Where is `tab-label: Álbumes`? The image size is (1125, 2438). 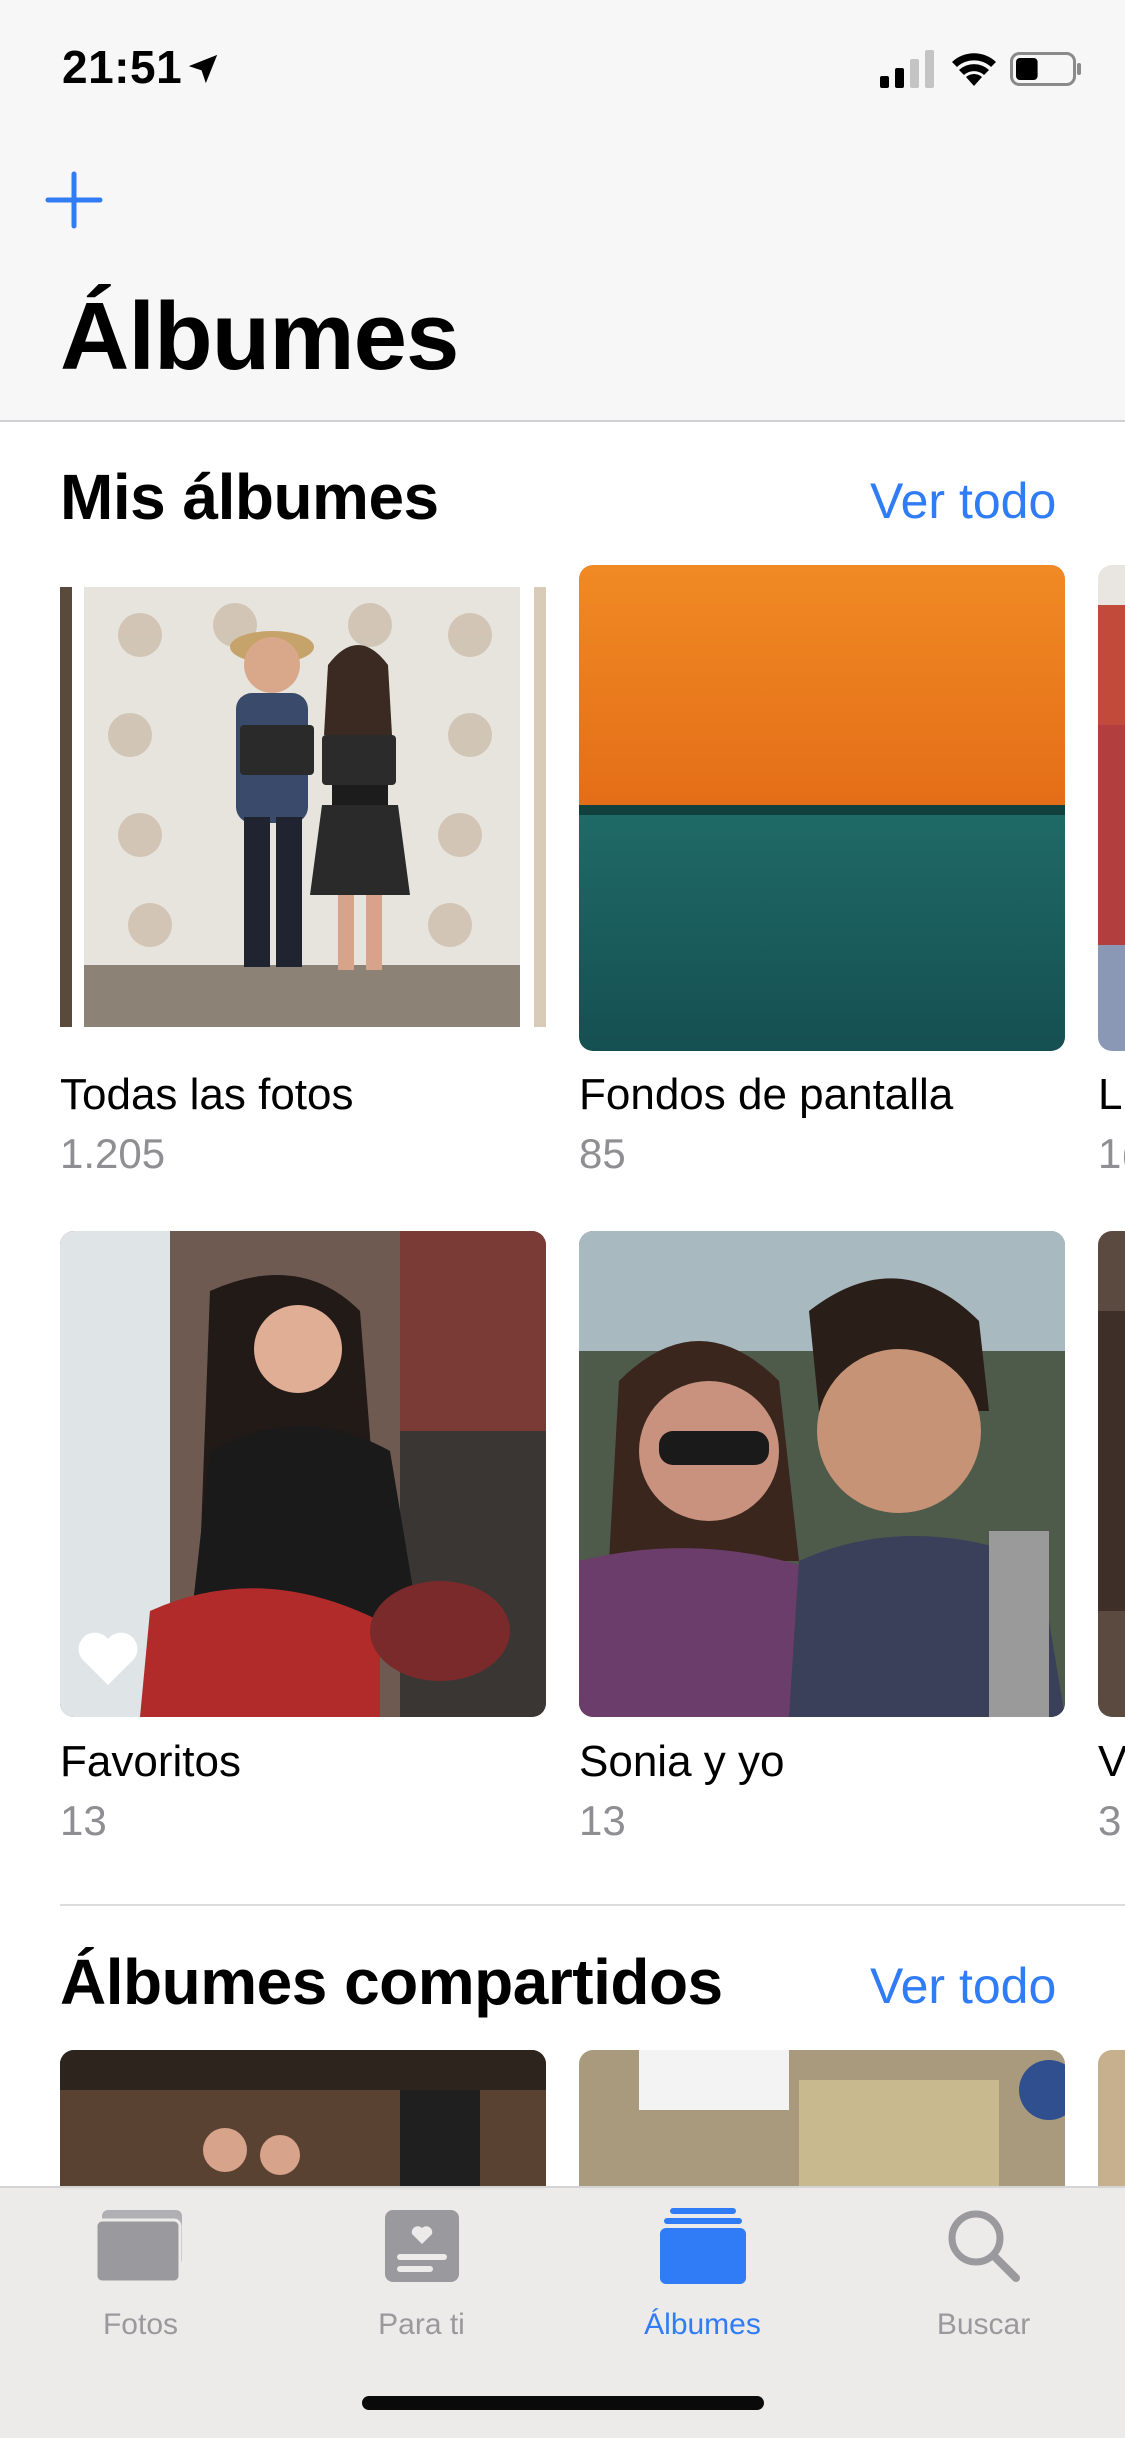
tab-label: Álbumes is located at coordinates (702, 2324).